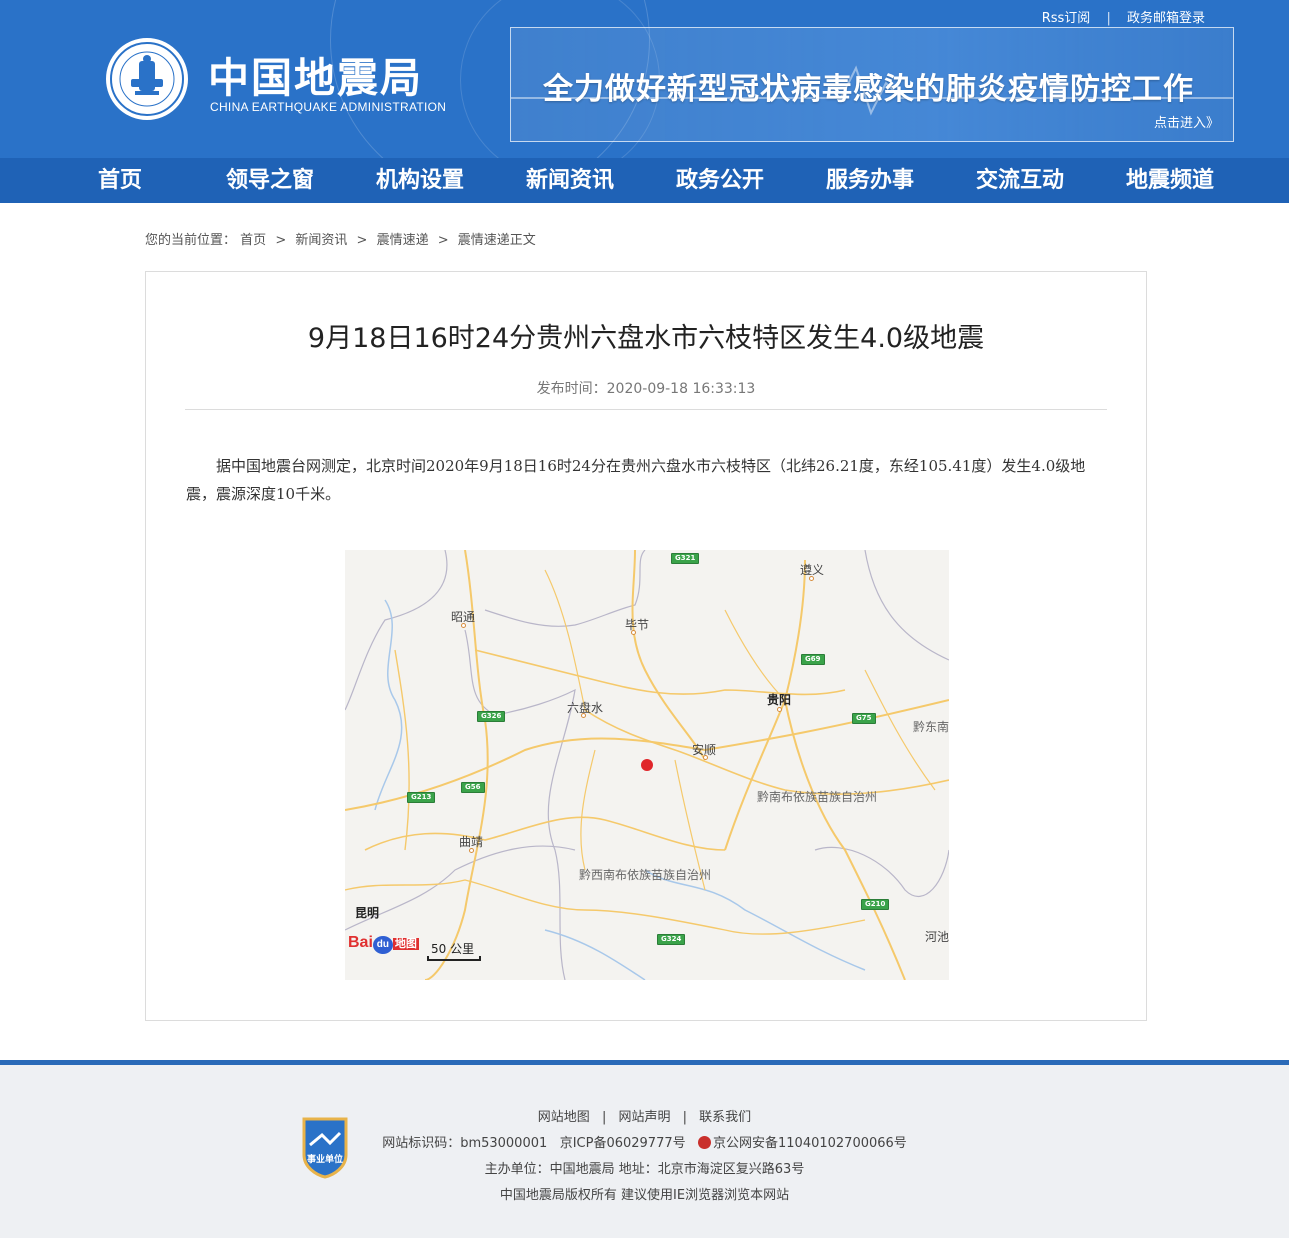  I want to click on nav-earthquake-channel: 地震频道, so click(1170, 180).